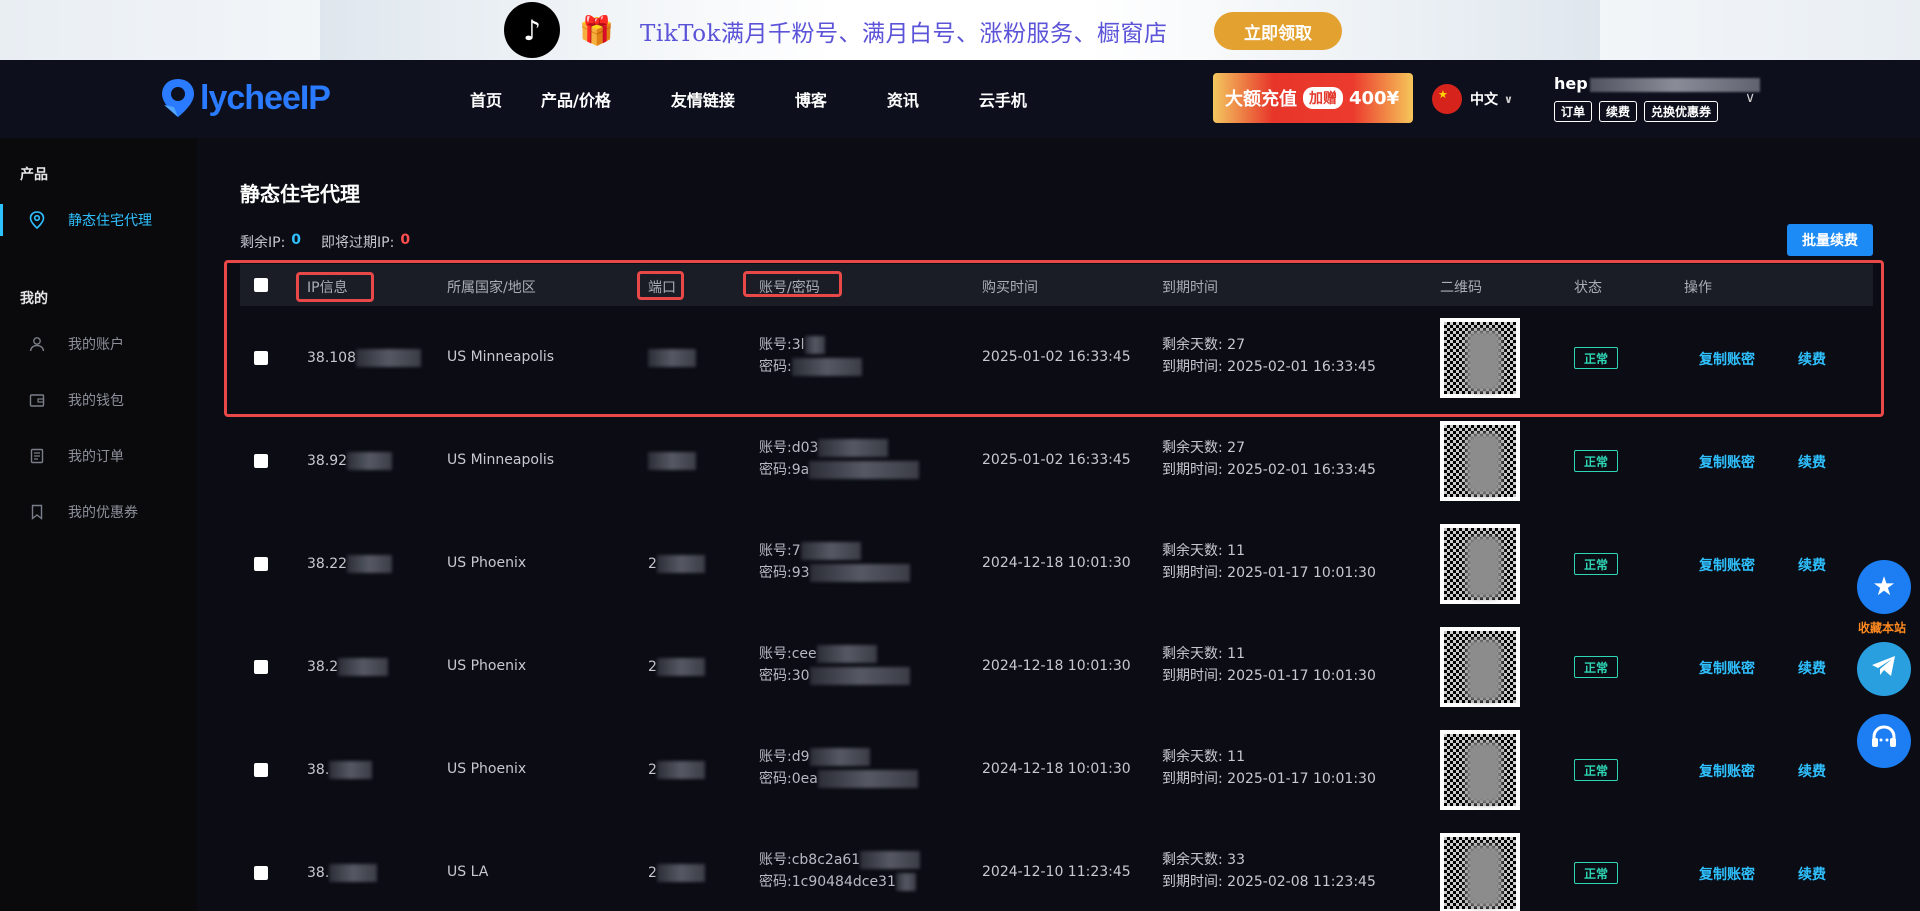 This screenshot has height=911, width=1920. I want to click on sidebar-item-orders: 我的订单, so click(98, 456).